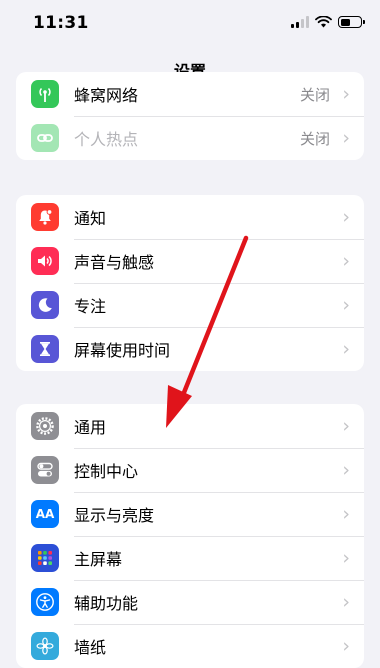 The height and width of the screenshot is (668, 380). Describe the element at coordinates (45, 94) in the screenshot. I see `antenna-icon` at that location.